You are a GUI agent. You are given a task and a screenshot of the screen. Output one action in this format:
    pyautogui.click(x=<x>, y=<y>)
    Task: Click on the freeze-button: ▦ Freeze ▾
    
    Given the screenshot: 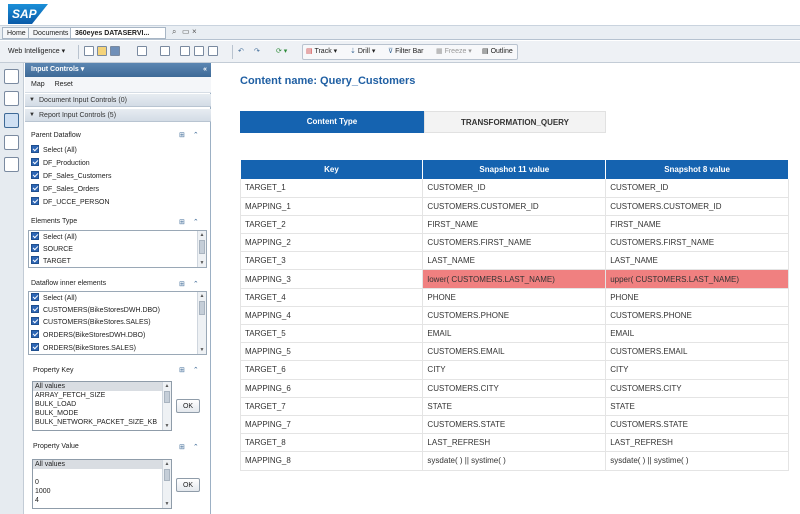 What is the action you would take?
    pyautogui.click(x=454, y=52)
    